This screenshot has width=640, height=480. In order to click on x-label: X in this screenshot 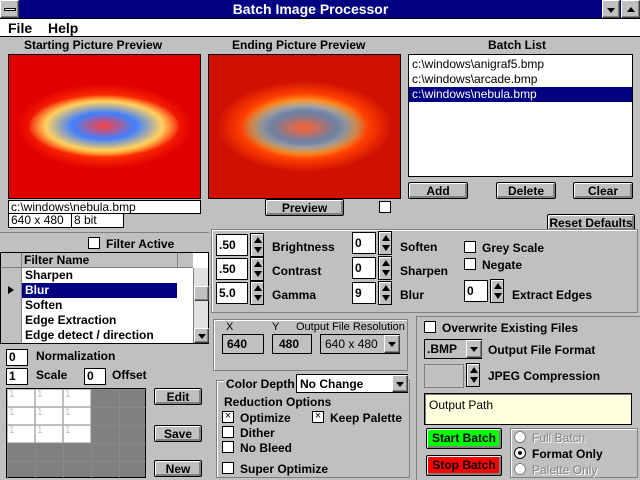, I will do `click(230, 327)`.